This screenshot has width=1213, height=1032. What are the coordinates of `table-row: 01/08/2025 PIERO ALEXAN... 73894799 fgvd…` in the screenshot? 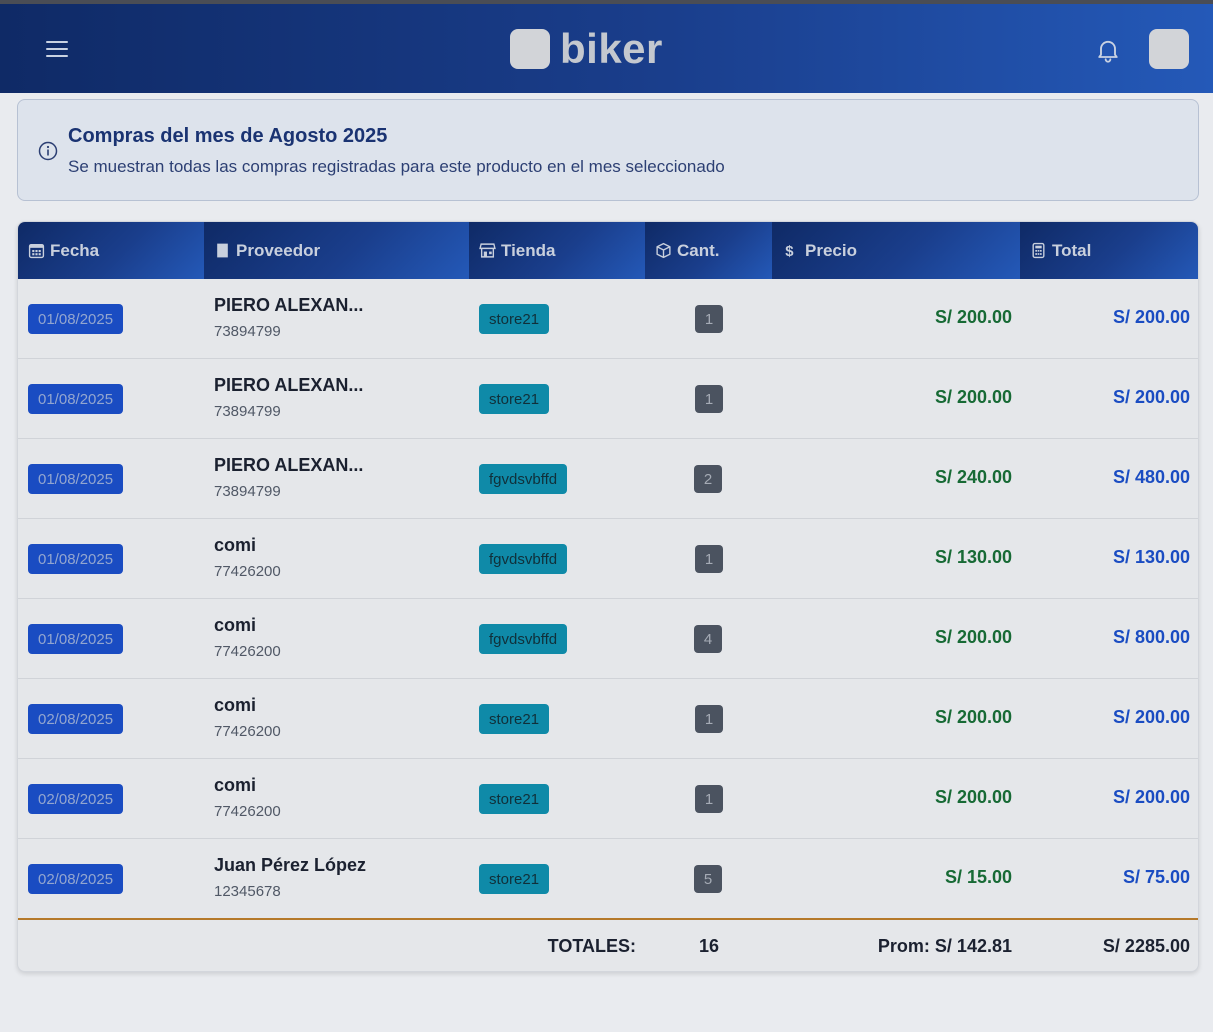 It's located at (608, 479).